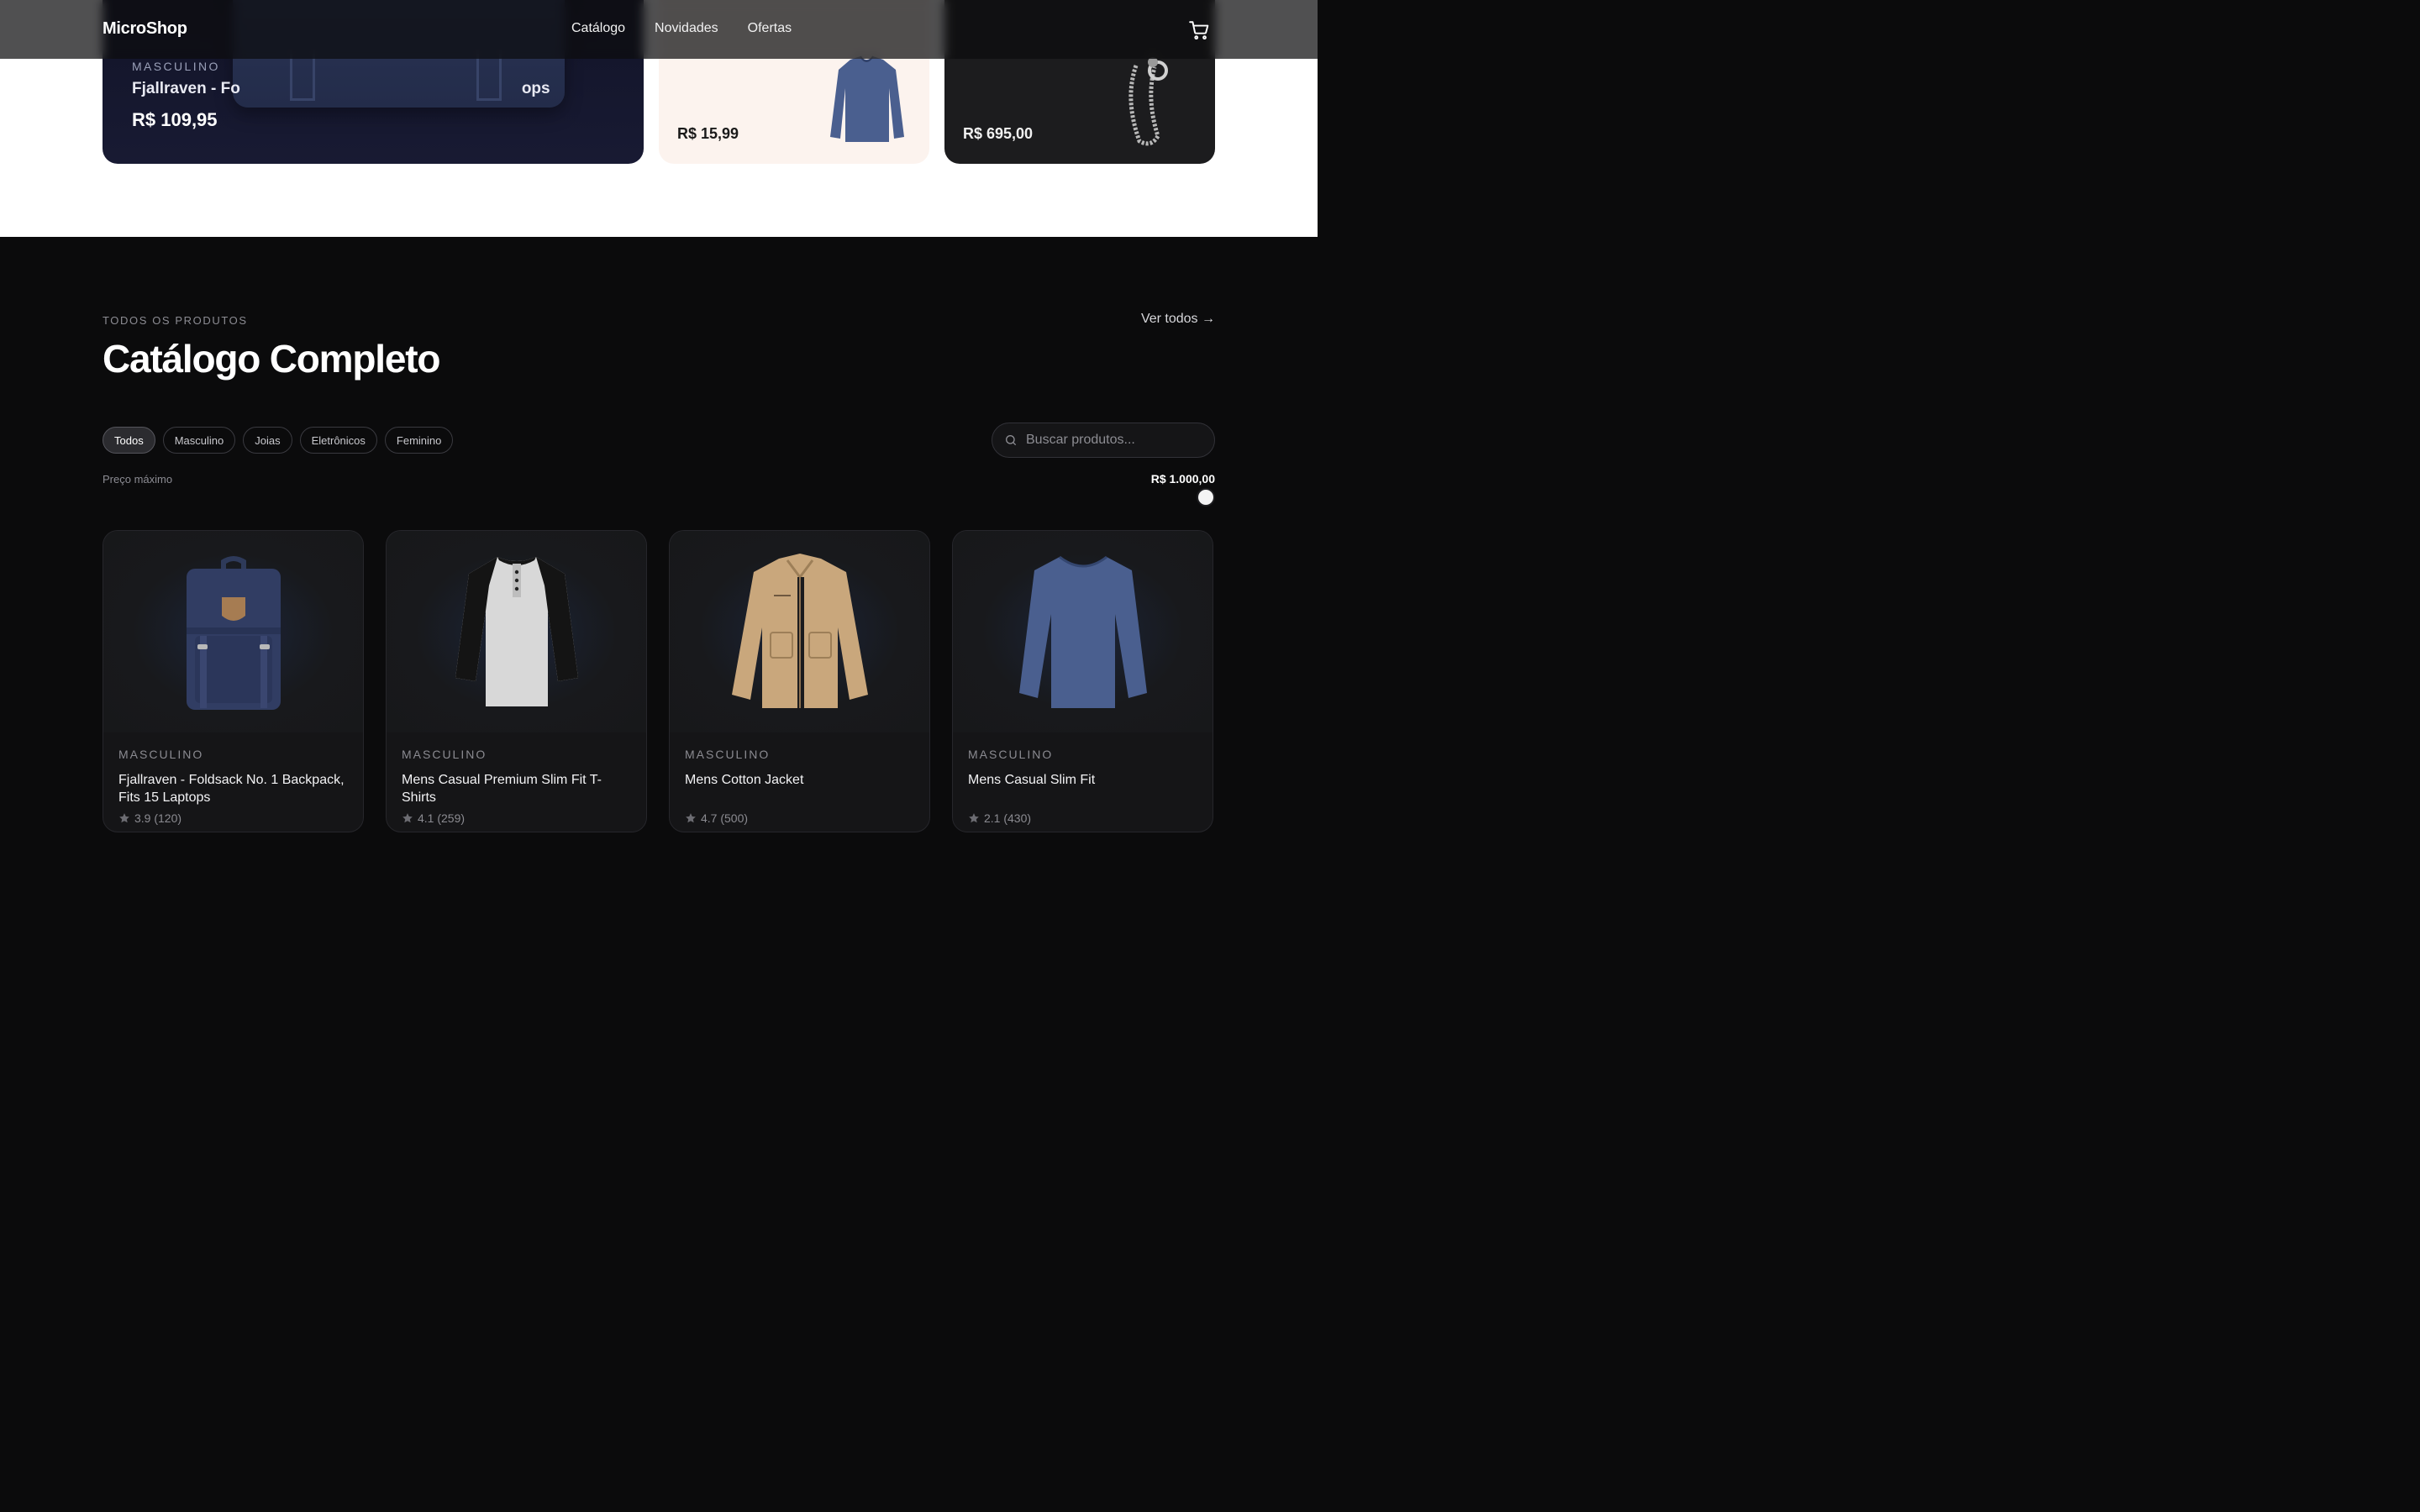 The width and height of the screenshot is (2420, 1512). What do you see at coordinates (341, 89) in the screenshot?
I see `featured-title: Fjallraven - Fo ops` at bounding box center [341, 89].